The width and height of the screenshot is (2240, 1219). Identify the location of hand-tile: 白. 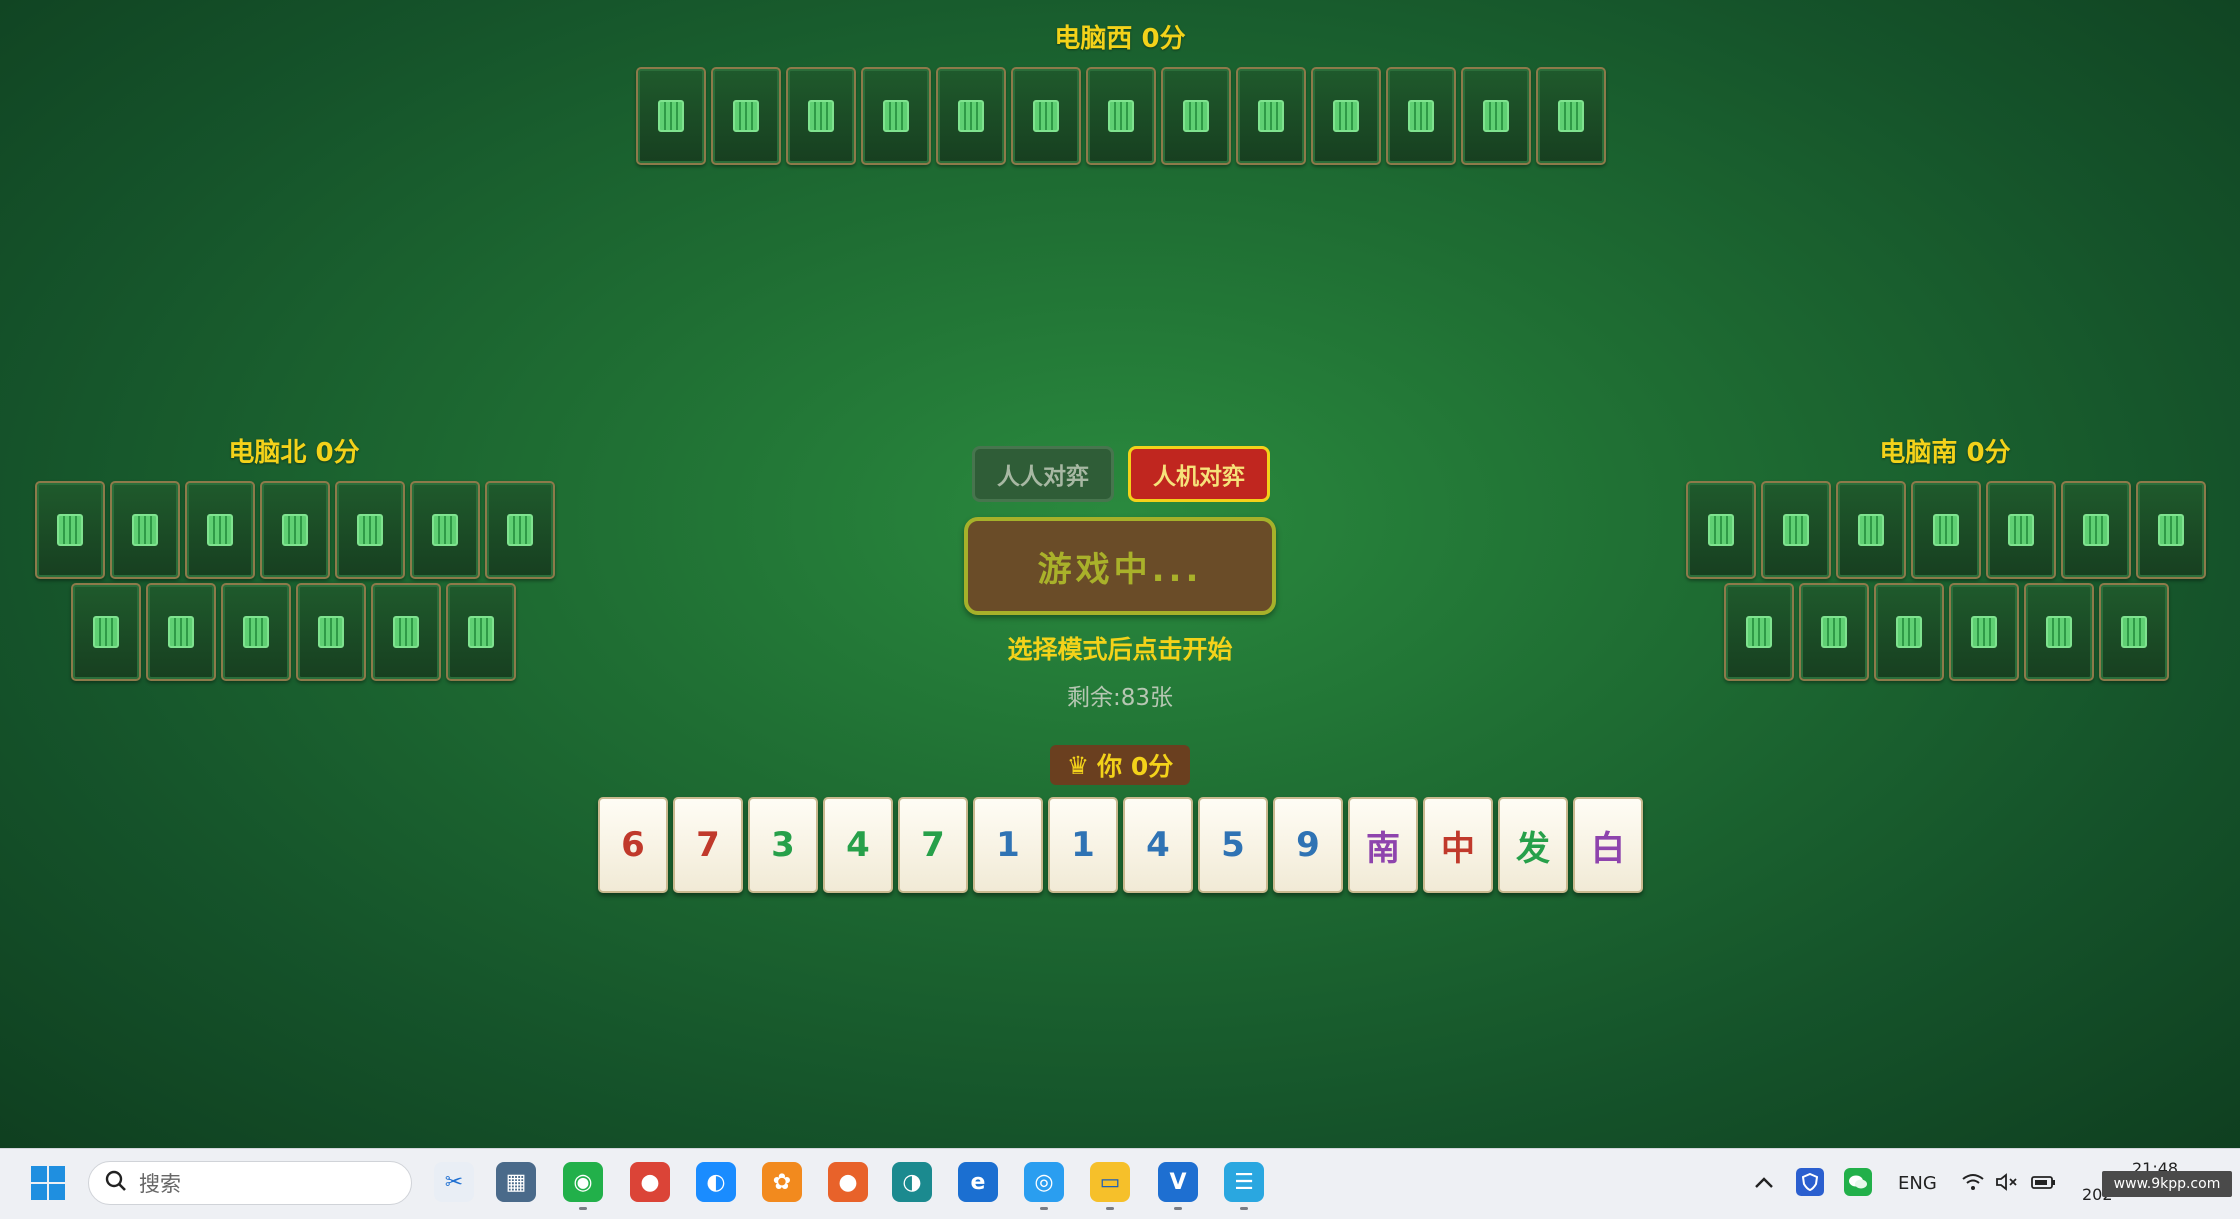
(1608, 845).